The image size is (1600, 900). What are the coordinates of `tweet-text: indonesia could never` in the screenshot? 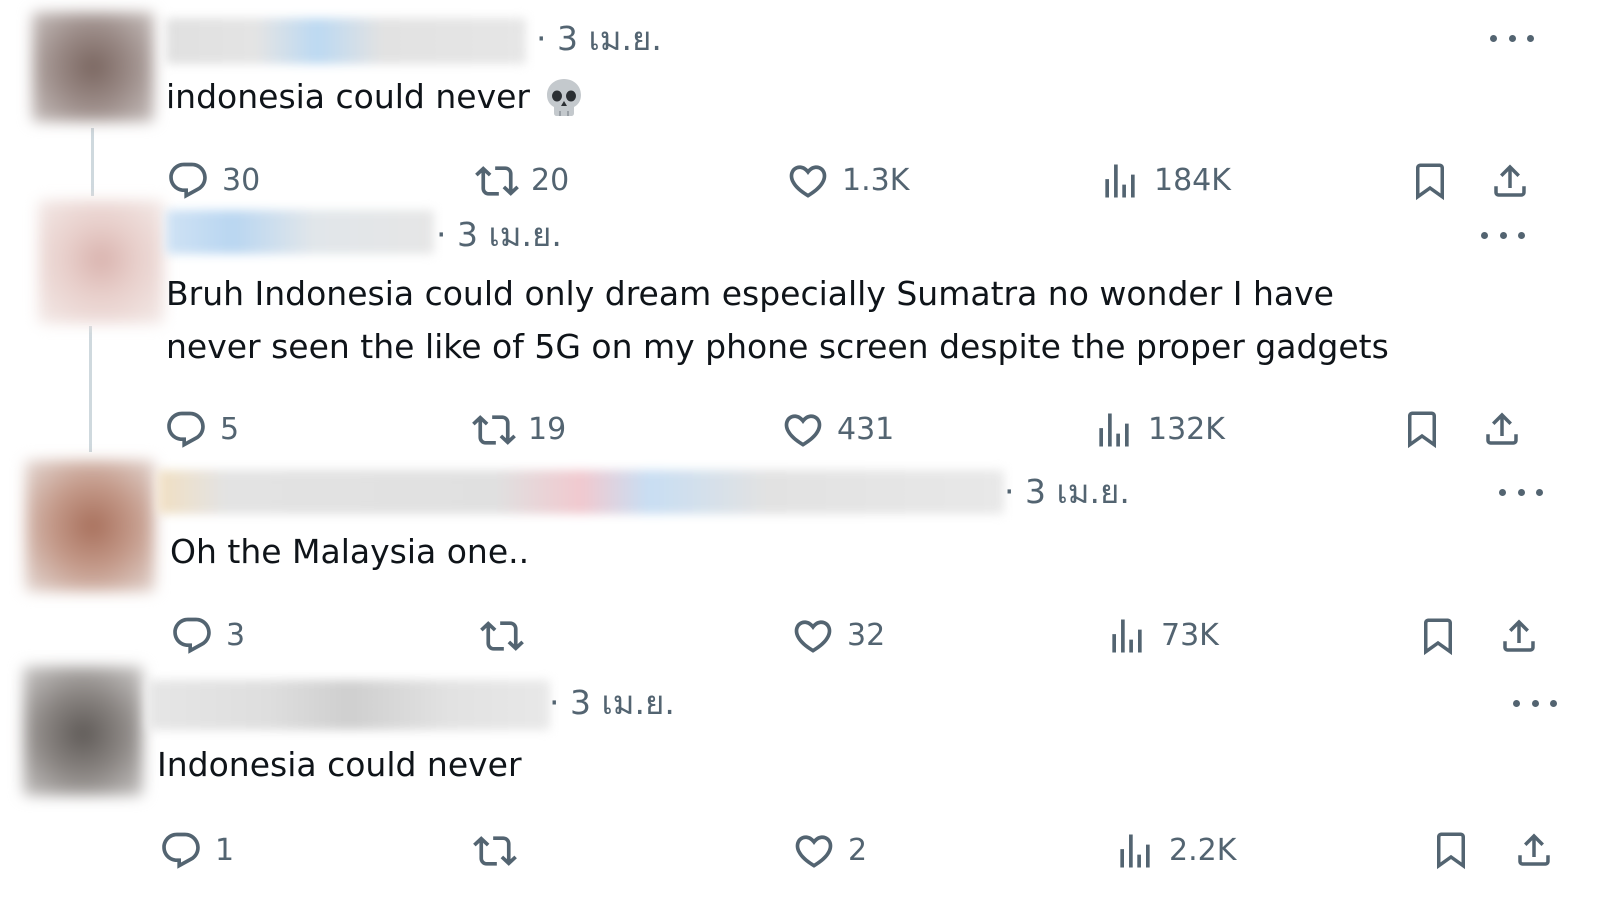 It's located at (376, 96).